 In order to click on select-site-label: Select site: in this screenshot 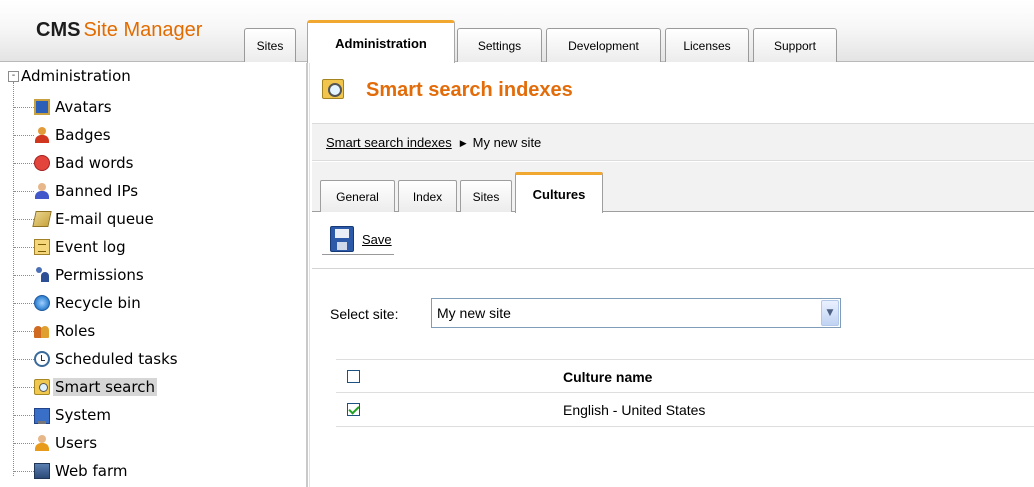, I will do `click(364, 314)`.